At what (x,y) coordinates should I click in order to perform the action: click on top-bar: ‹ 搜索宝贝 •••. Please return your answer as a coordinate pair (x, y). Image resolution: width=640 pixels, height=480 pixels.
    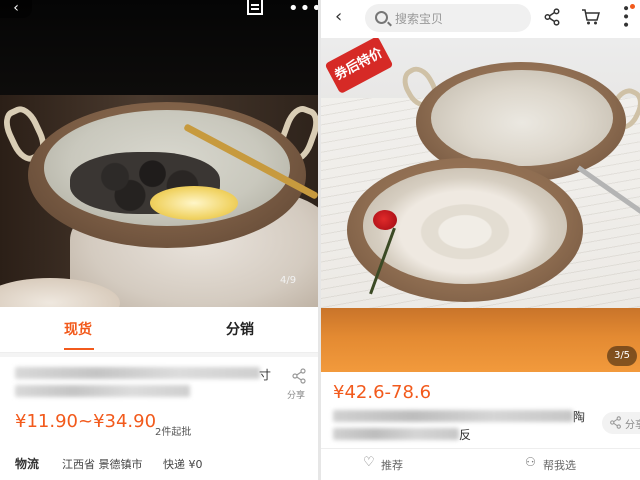
    Looking at the image, I should click on (480, 19).